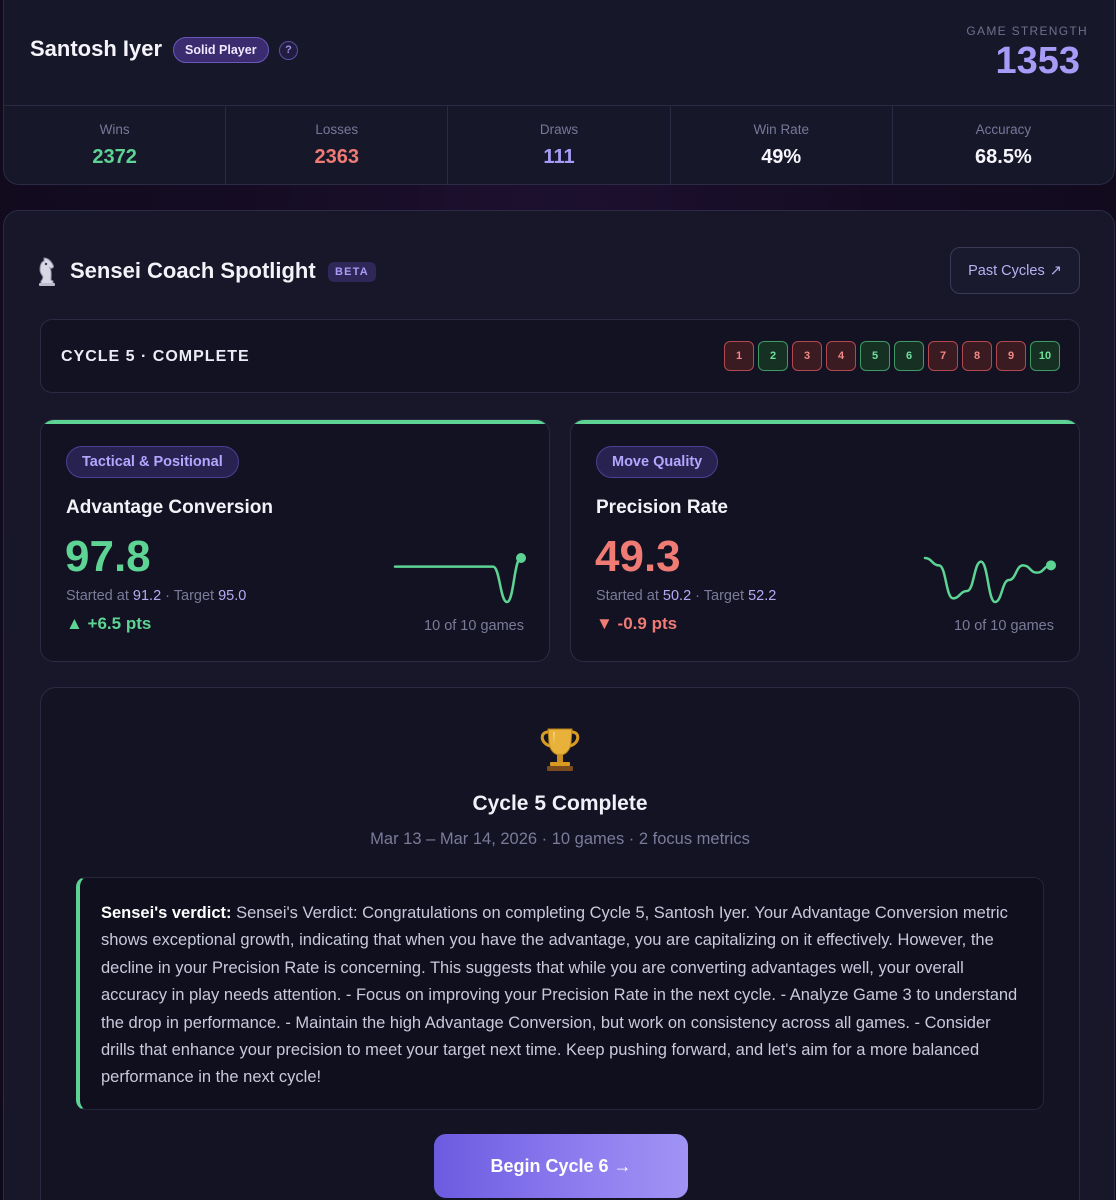  I want to click on metric-name: Precision Rate, so click(662, 507).